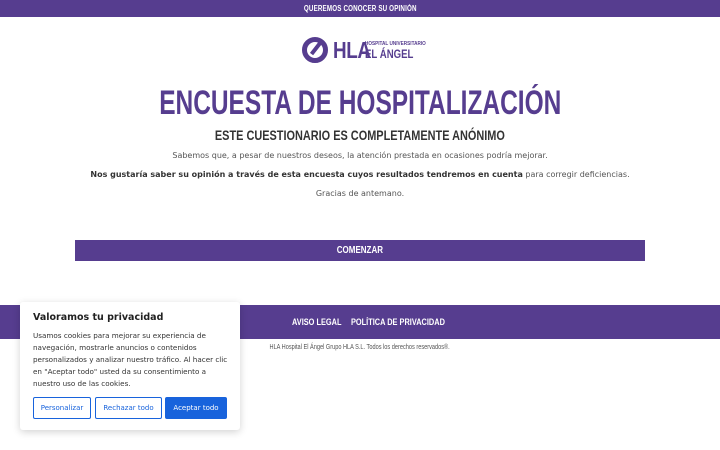  What do you see at coordinates (98, 317) in the screenshot?
I see `cookie-title: Valoramos tu privacidad` at bounding box center [98, 317].